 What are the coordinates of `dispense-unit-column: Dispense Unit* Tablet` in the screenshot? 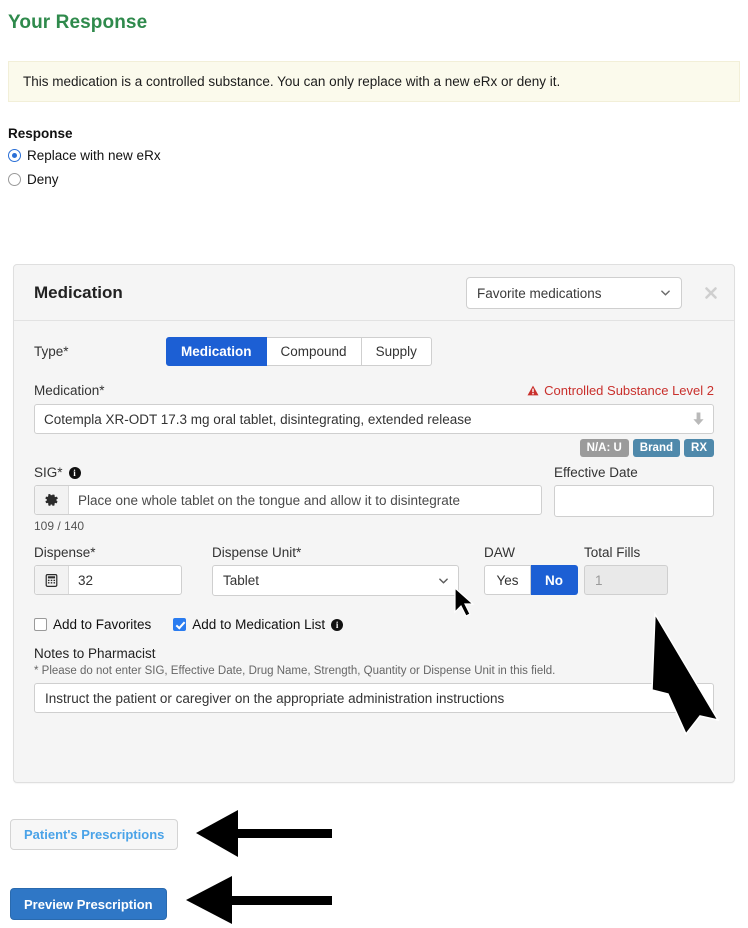 It's located at (341, 570).